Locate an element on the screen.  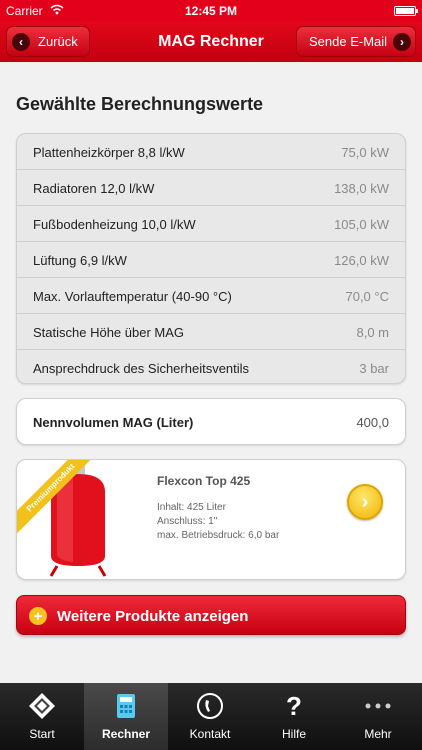
table-row: Radiatoren 12,0 l/kW 138,0 kW is located at coordinates (211, 188).